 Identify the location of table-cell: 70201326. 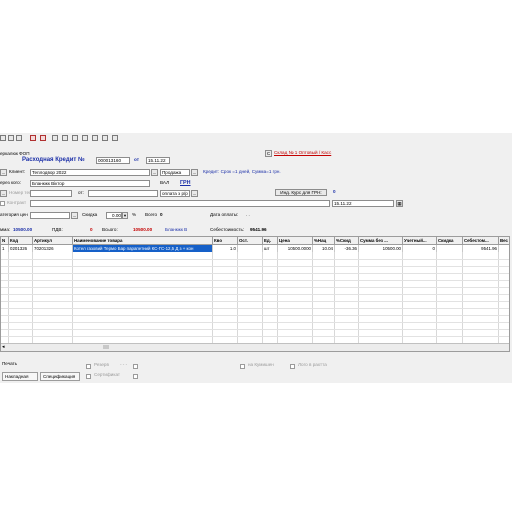
(53, 248).